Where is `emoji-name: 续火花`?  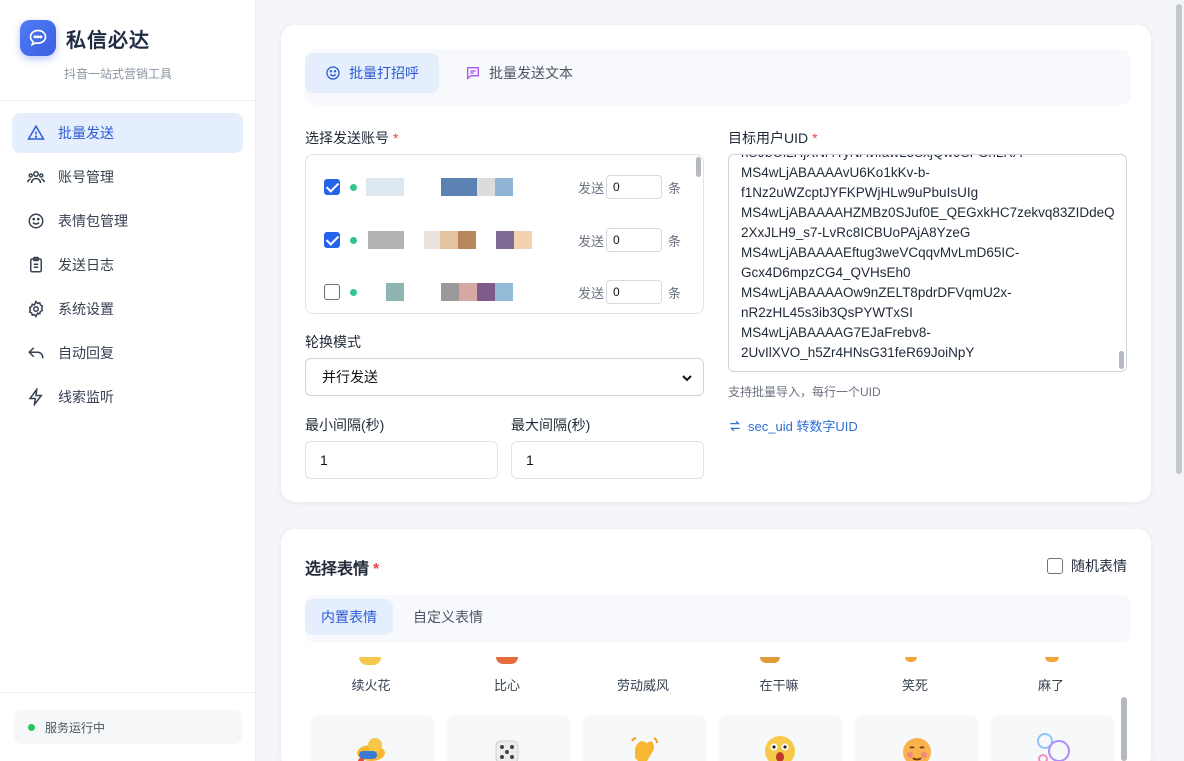
emoji-name: 续火花 is located at coordinates (371, 684).